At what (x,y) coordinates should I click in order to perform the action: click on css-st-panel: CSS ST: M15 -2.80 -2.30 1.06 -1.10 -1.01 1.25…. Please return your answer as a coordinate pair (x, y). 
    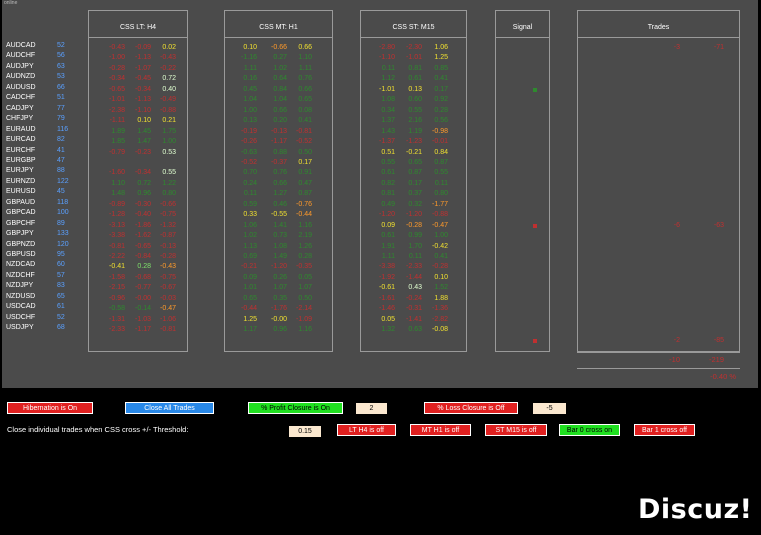
    Looking at the image, I should click on (413, 181).